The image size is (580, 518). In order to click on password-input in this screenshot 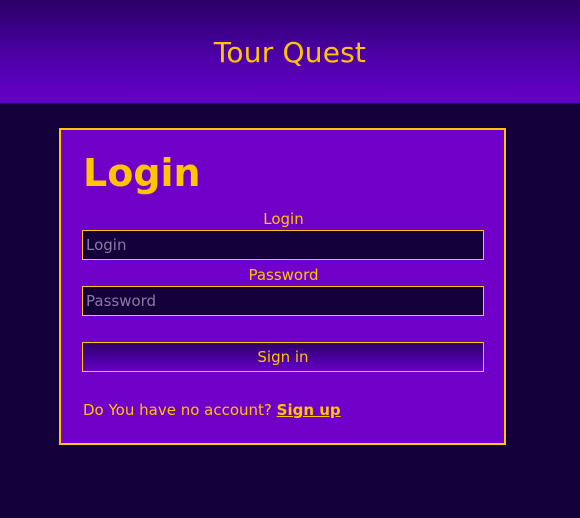, I will do `click(283, 301)`.